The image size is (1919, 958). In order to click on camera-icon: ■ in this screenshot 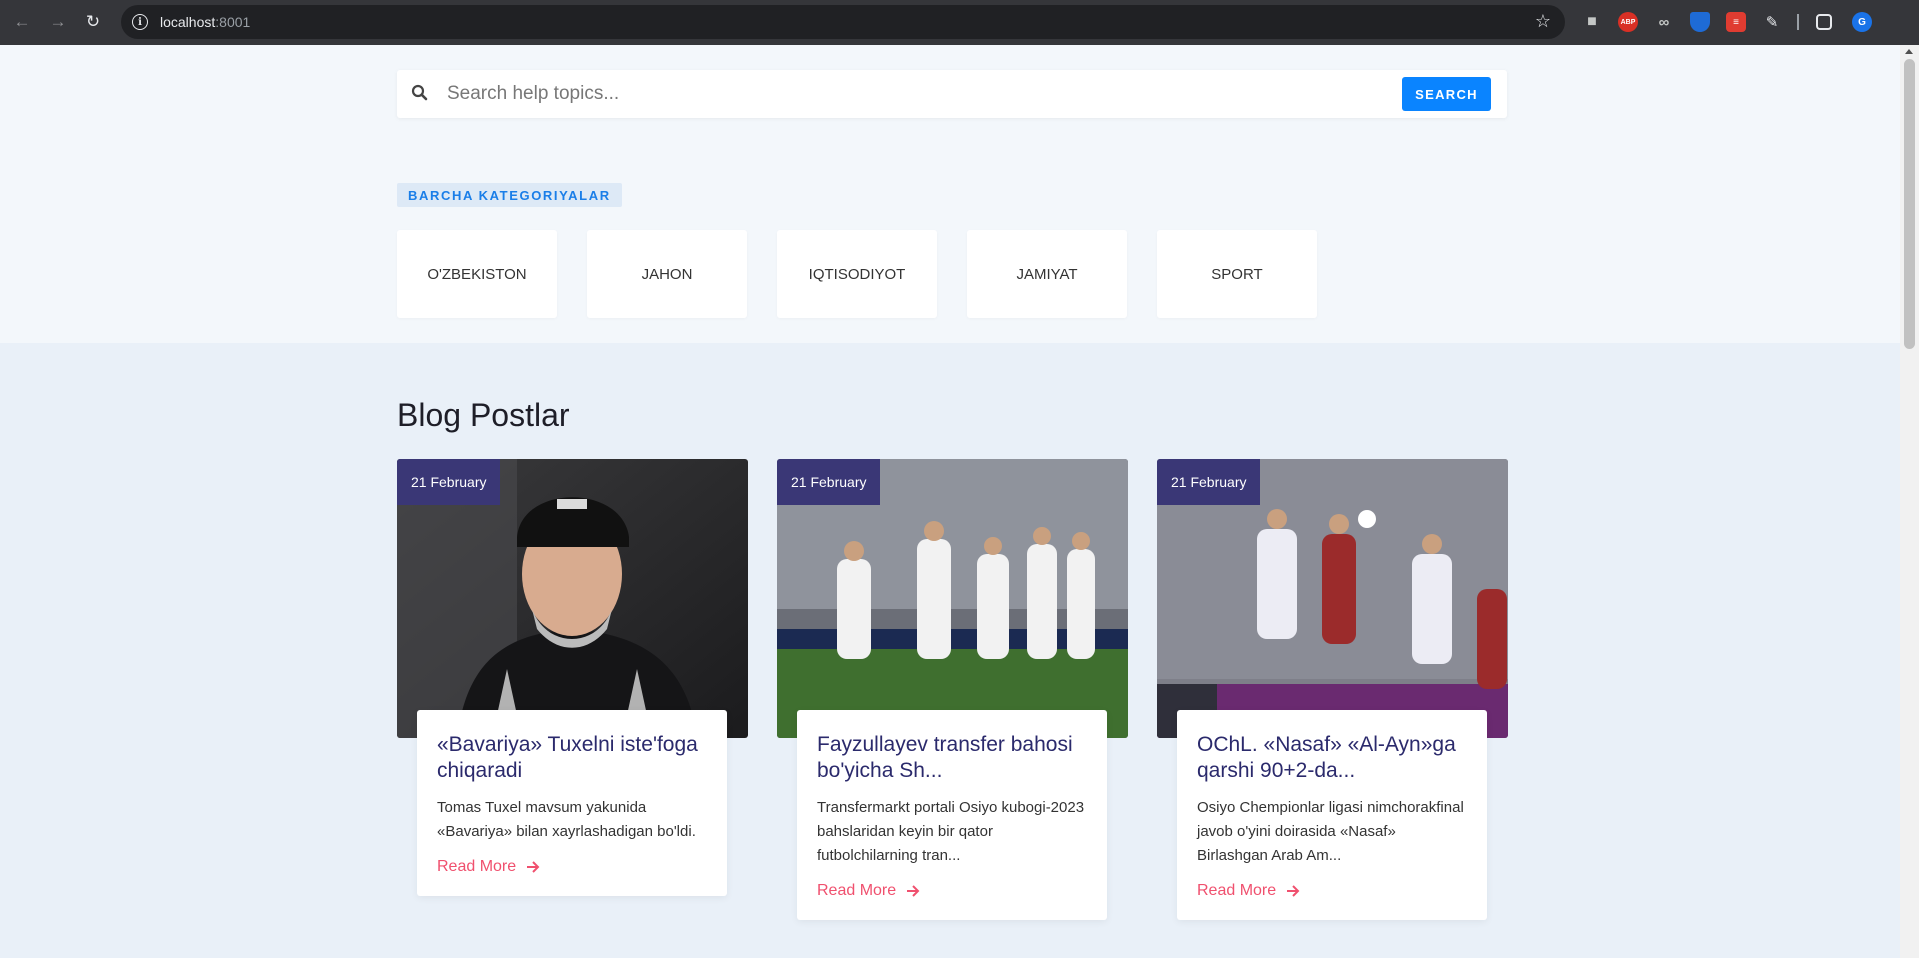, I will do `click(1592, 22)`.